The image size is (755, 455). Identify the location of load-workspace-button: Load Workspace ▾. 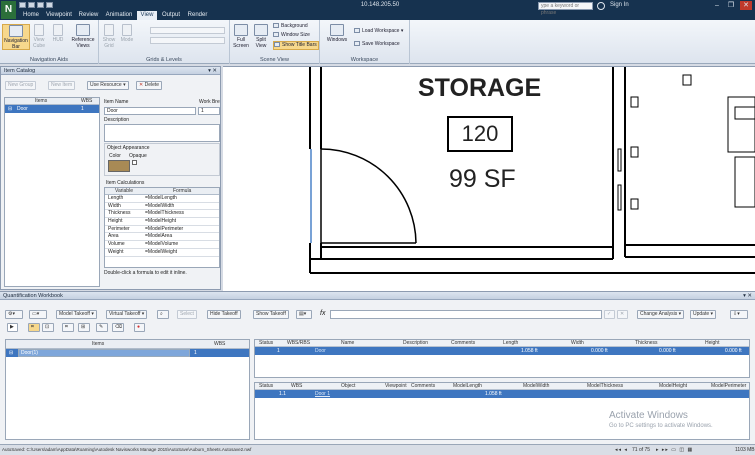
(378, 31).